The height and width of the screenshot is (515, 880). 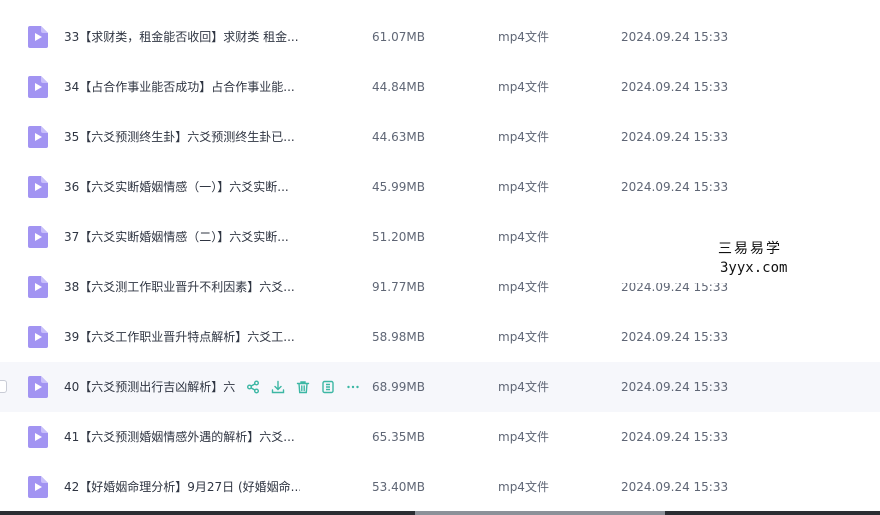 What do you see at coordinates (150, 387) in the screenshot?
I see `file-name: 40【六爻预测出行吉凶解析】六` at bounding box center [150, 387].